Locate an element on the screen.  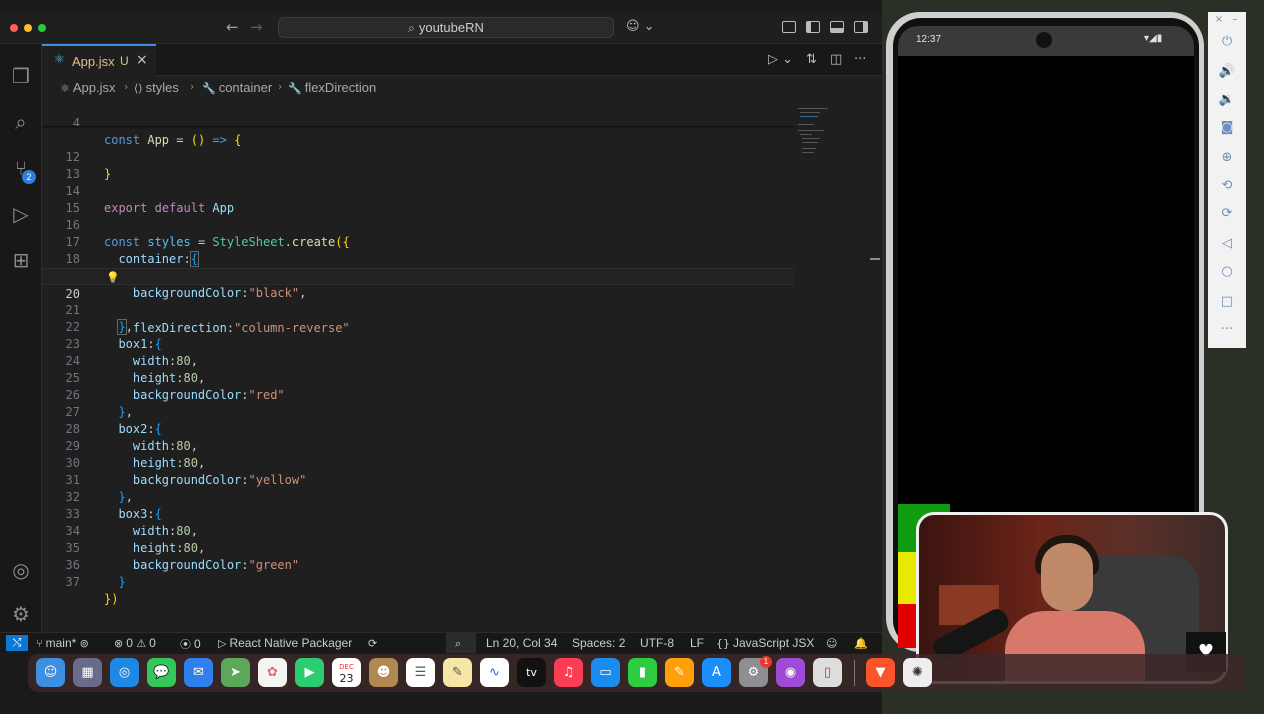
breadcrumb-file: ⚛ App.jsx is located at coordinates (88, 87).